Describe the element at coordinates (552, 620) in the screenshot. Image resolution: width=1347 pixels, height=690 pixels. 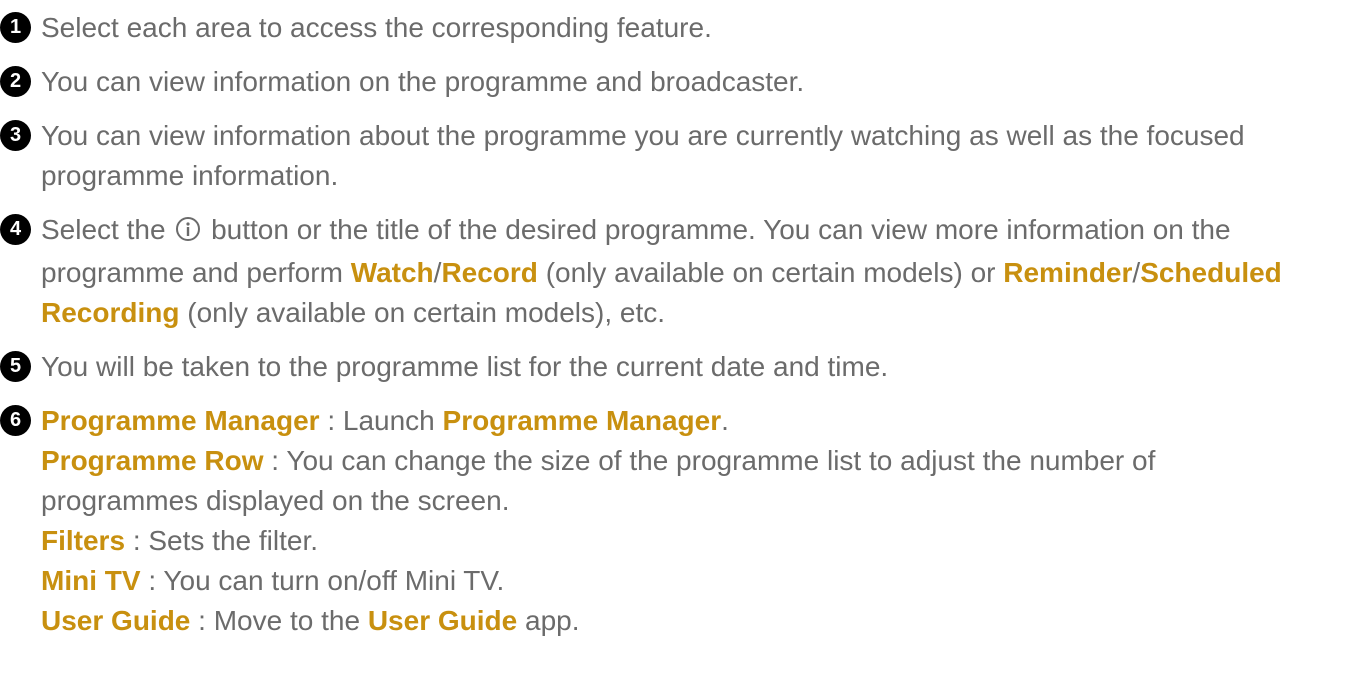
I see `text-segment: app.` at that location.